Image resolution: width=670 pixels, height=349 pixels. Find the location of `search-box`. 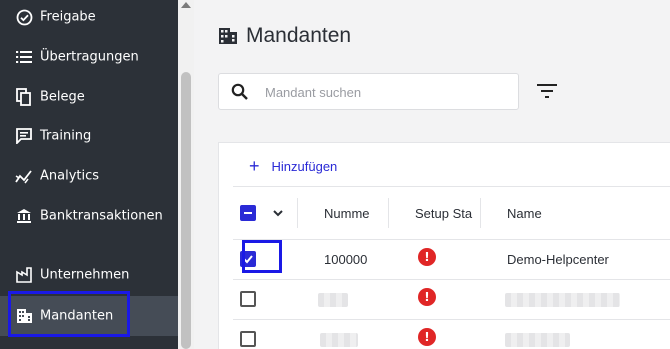

search-box is located at coordinates (368, 91).